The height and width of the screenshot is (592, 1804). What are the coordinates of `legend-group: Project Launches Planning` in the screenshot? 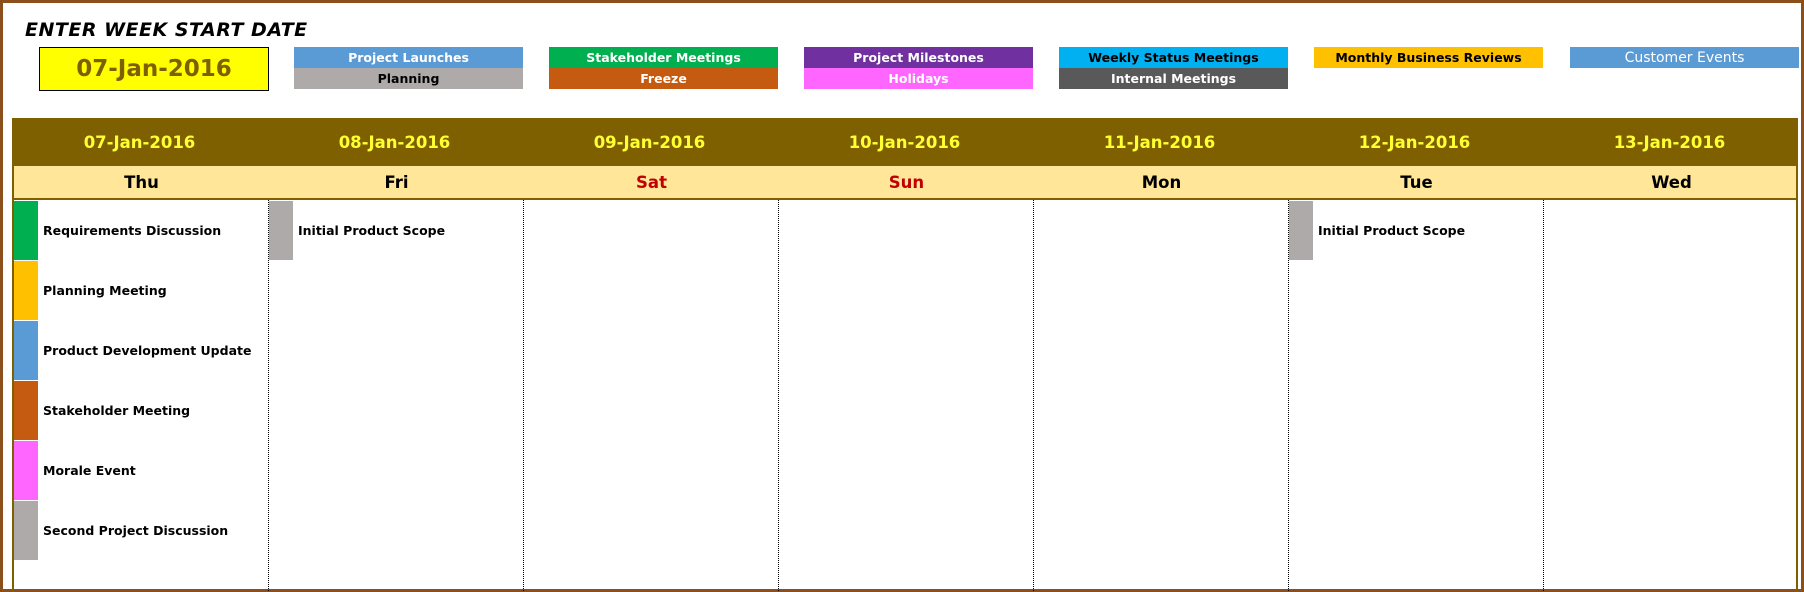 It's located at (408, 68).